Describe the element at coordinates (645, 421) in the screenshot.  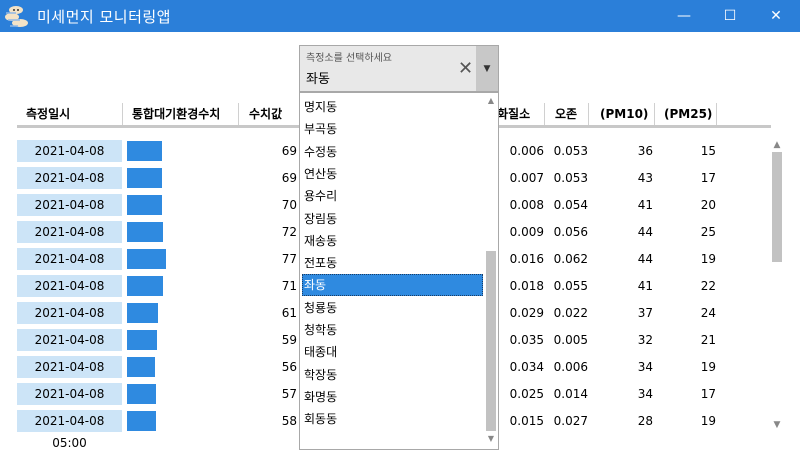
I see `pm10-cell: 28` at that location.